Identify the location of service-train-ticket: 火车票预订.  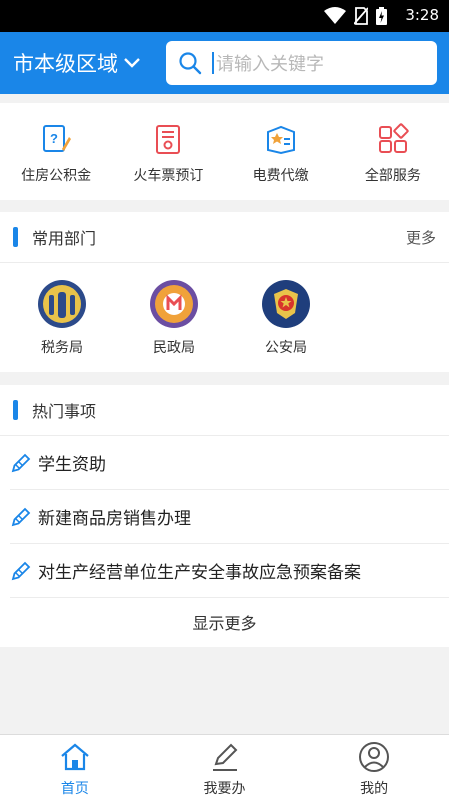
(168, 151).